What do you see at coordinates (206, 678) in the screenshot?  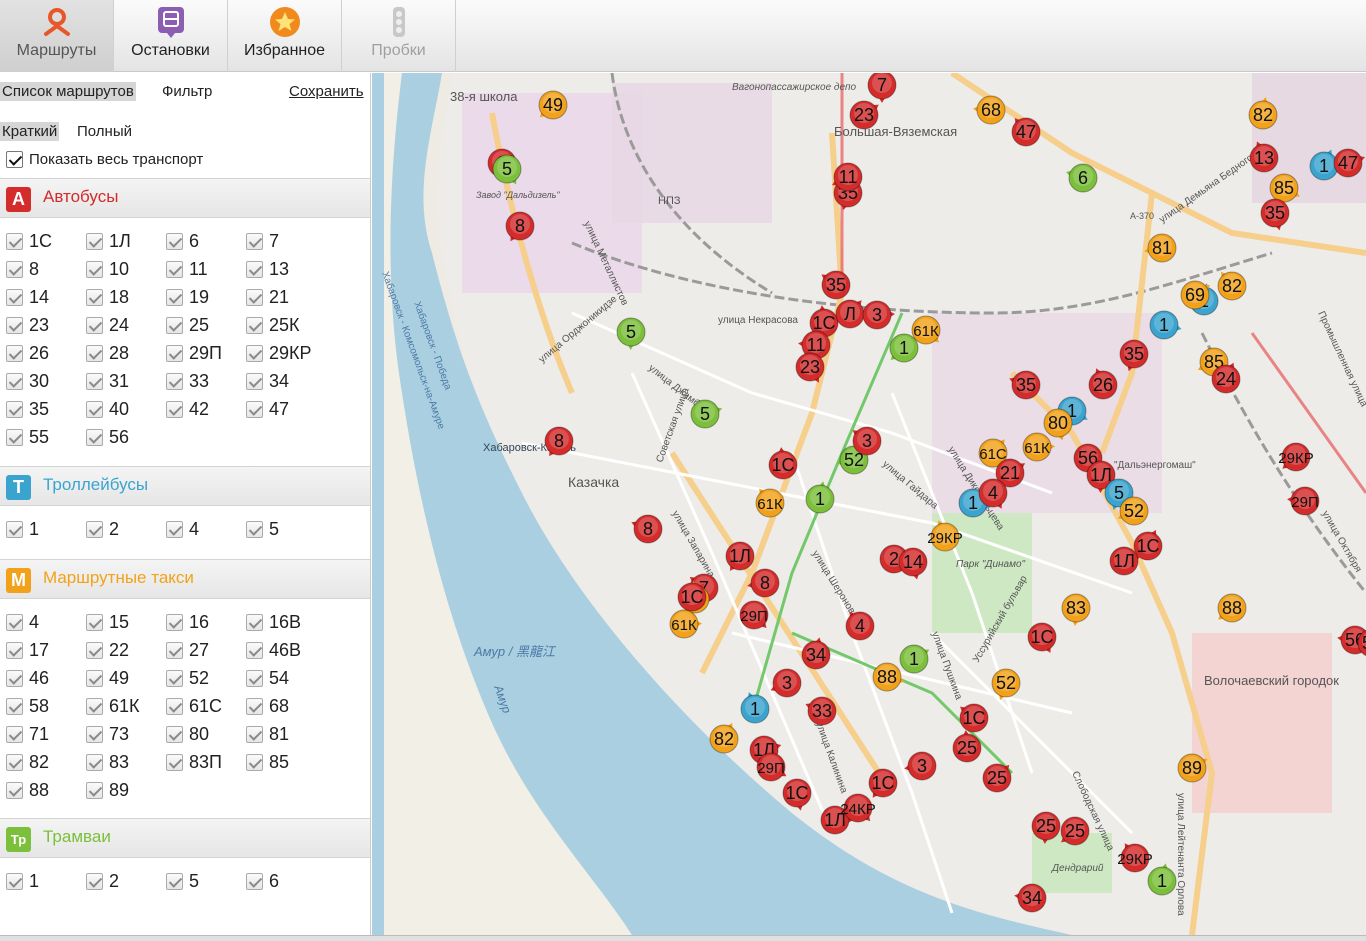 I see `route-checkbox-item: 52` at bounding box center [206, 678].